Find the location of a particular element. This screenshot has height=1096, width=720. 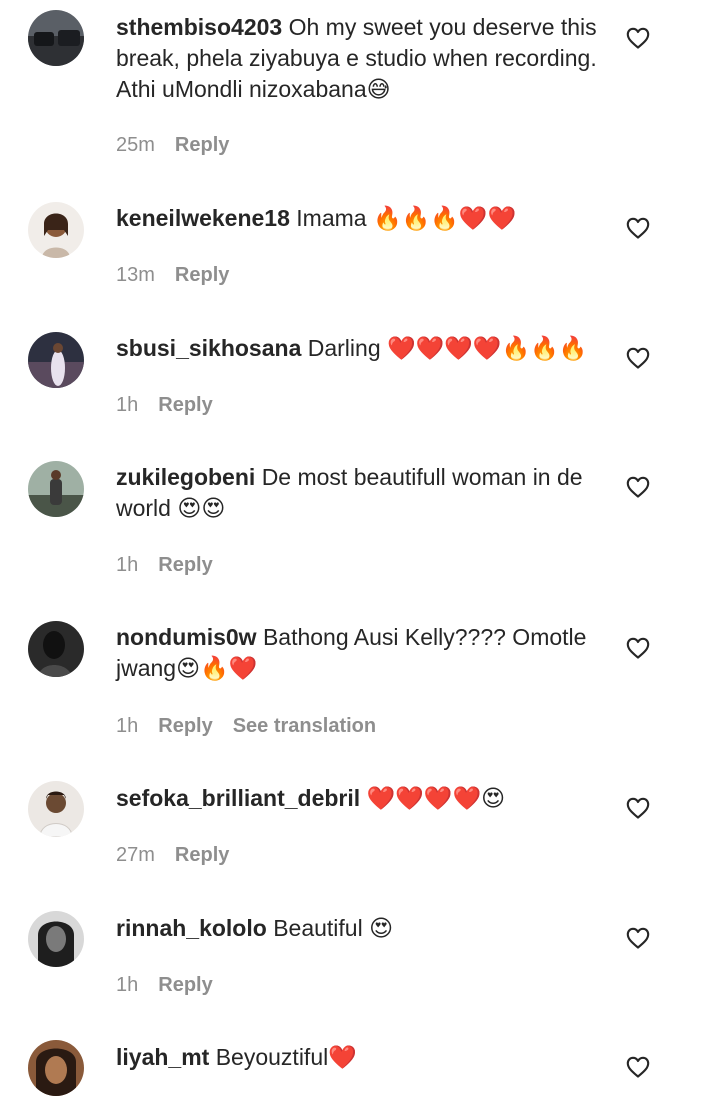

comment-body: rinnah_kololo Beautiful 😍 is located at coordinates (360, 928).